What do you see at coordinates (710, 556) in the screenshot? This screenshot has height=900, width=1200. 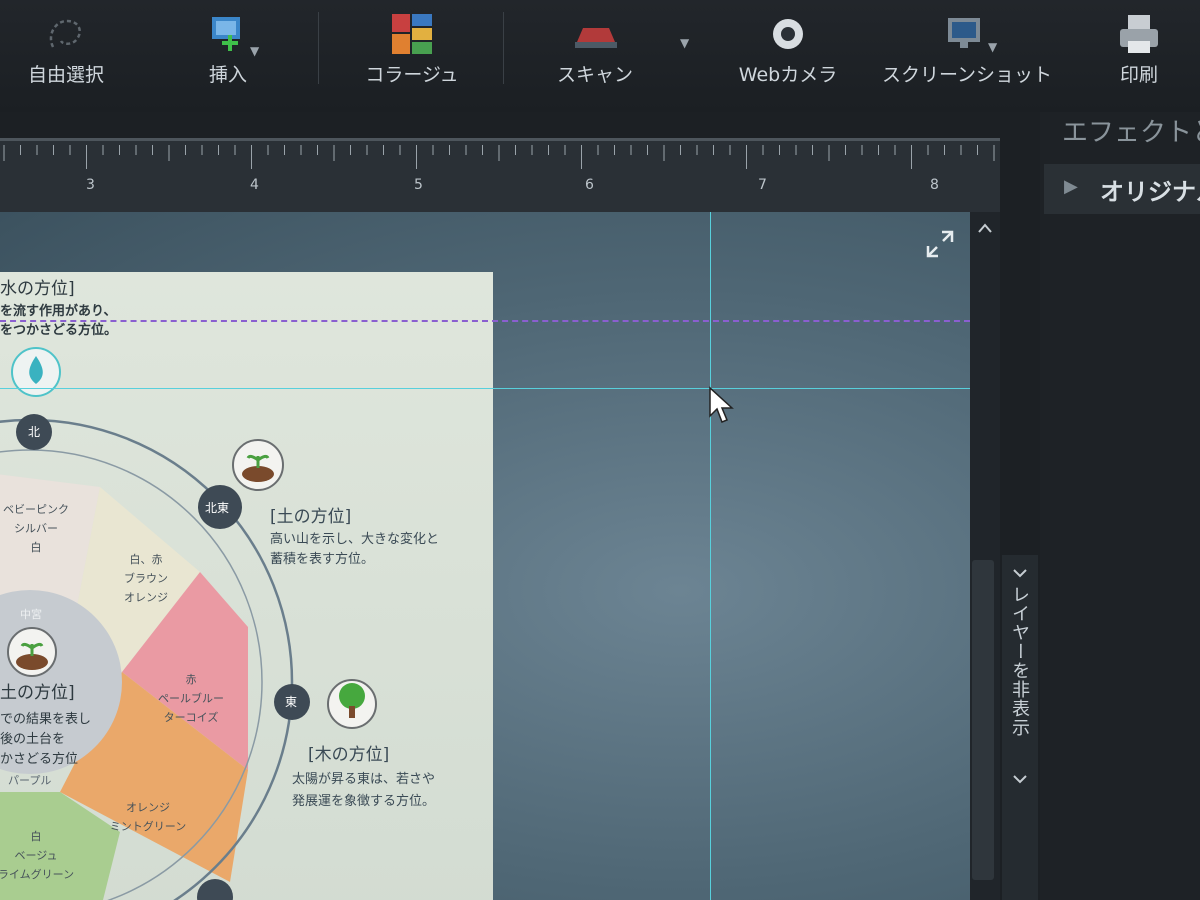 I see `vertical-guide-line` at bounding box center [710, 556].